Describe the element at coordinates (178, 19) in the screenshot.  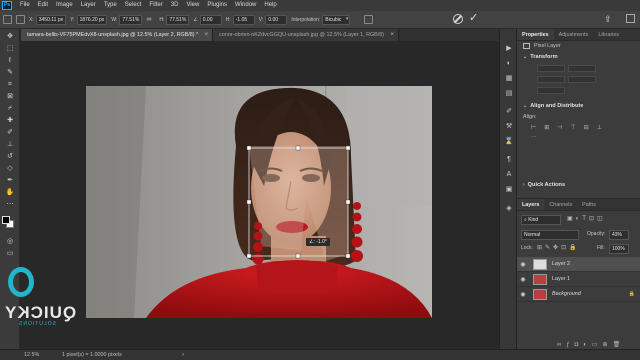
I see `h-field: 77.51%` at that location.